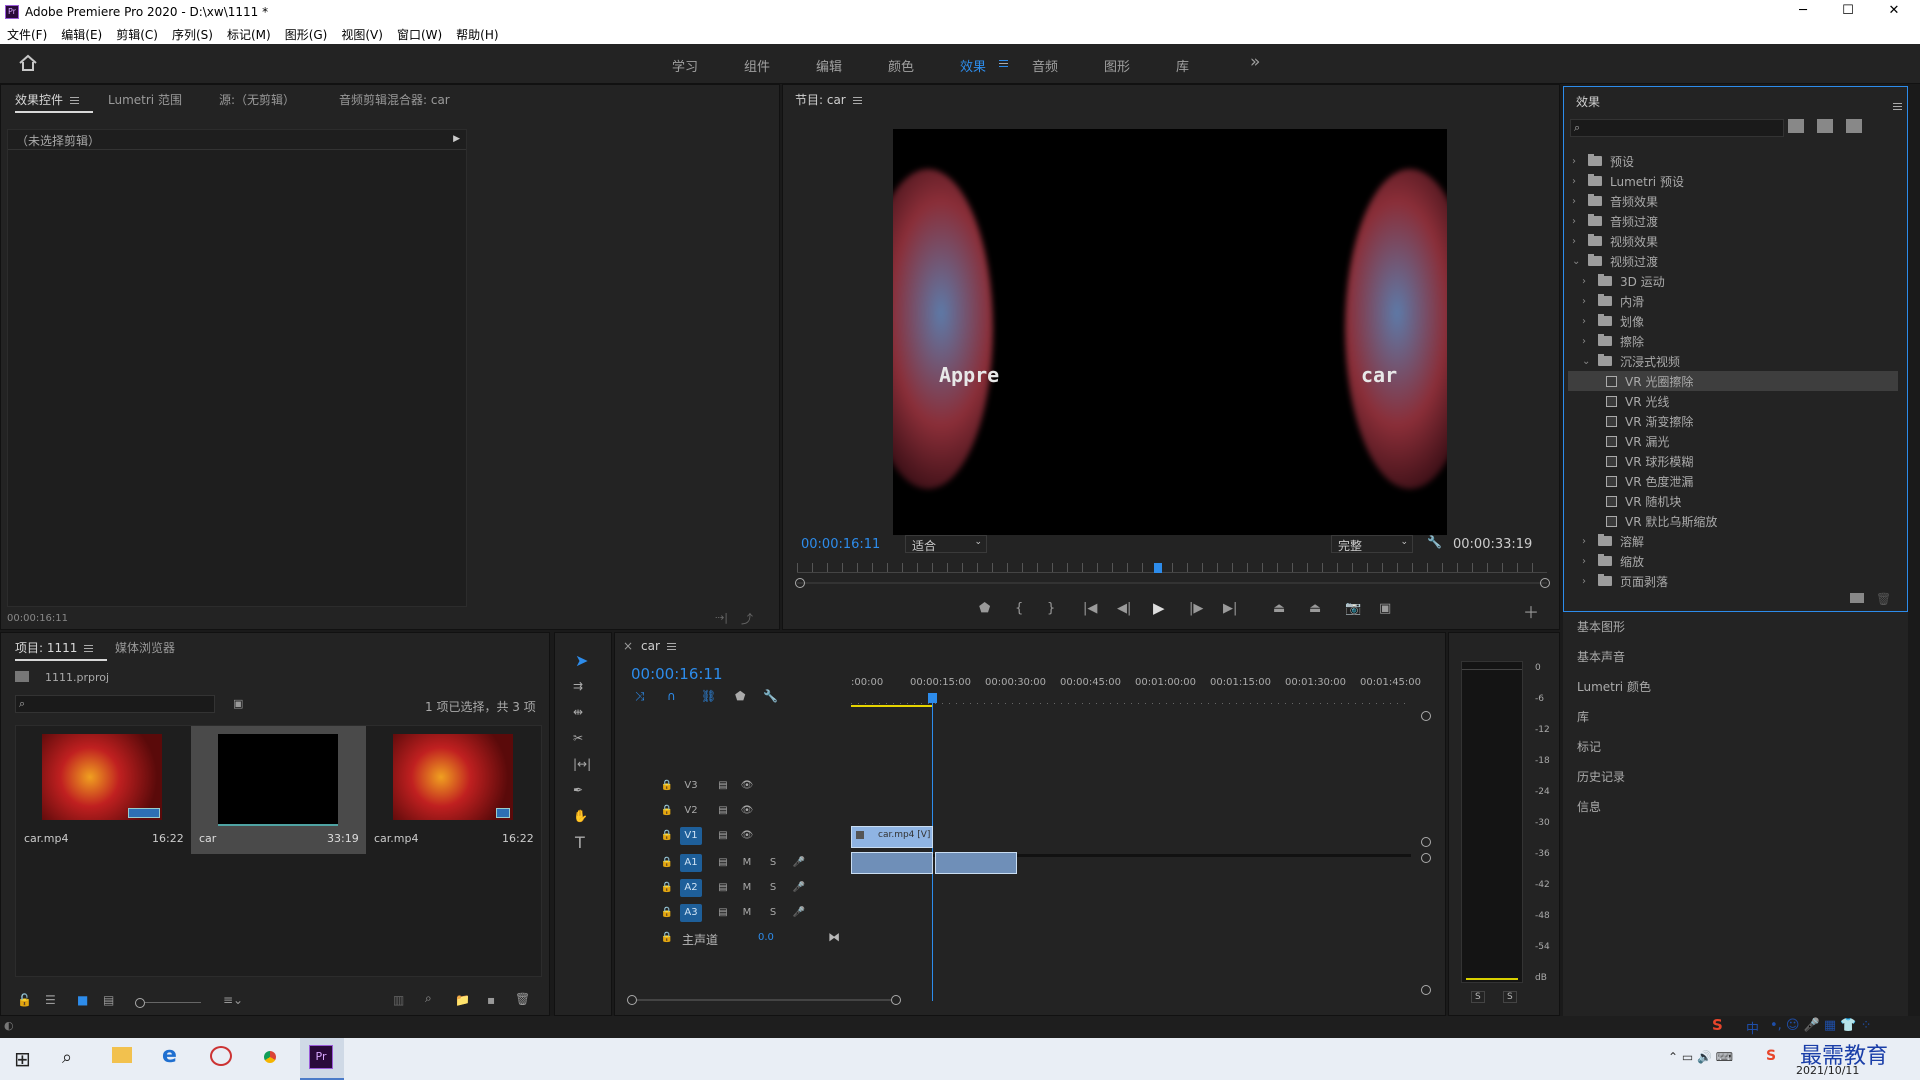 The image size is (1920, 1080). What do you see at coordinates (1478, 997) in the screenshot?
I see `solo-left-button: S` at bounding box center [1478, 997].